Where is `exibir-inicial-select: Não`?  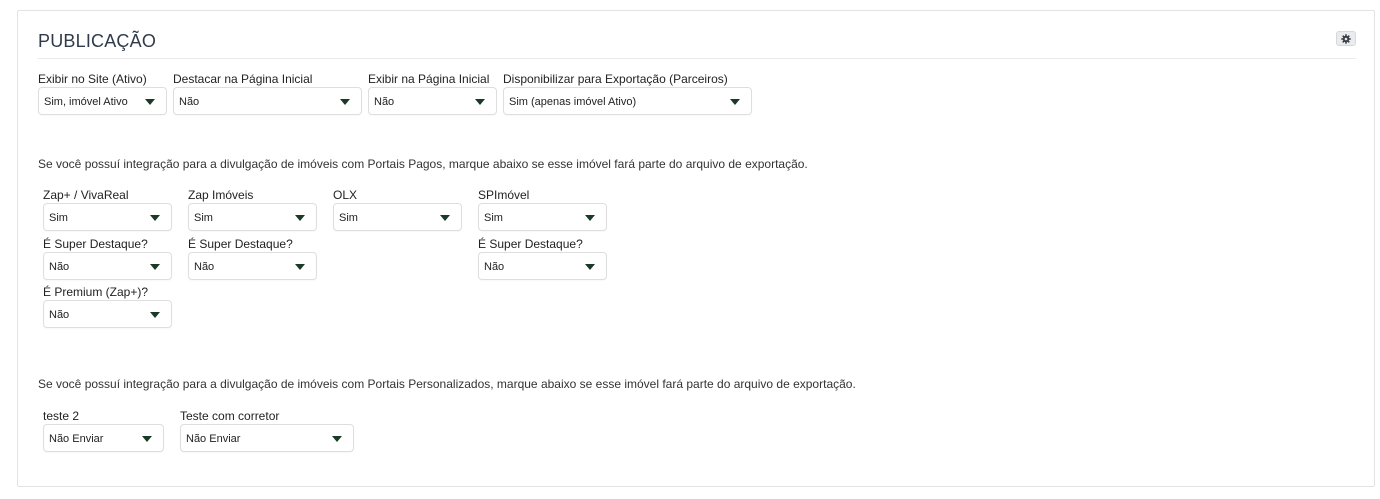 exibir-inicial-select: Não is located at coordinates (432, 101).